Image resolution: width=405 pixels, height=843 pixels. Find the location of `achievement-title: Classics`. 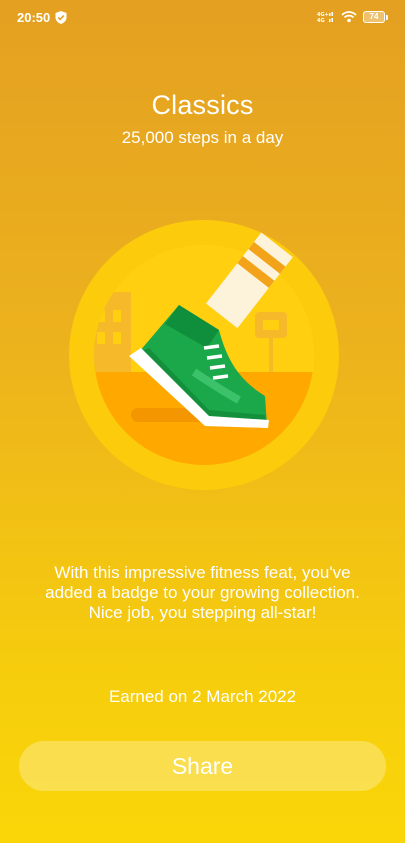

achievement-title: Classics is located at coordinates (202, 105).